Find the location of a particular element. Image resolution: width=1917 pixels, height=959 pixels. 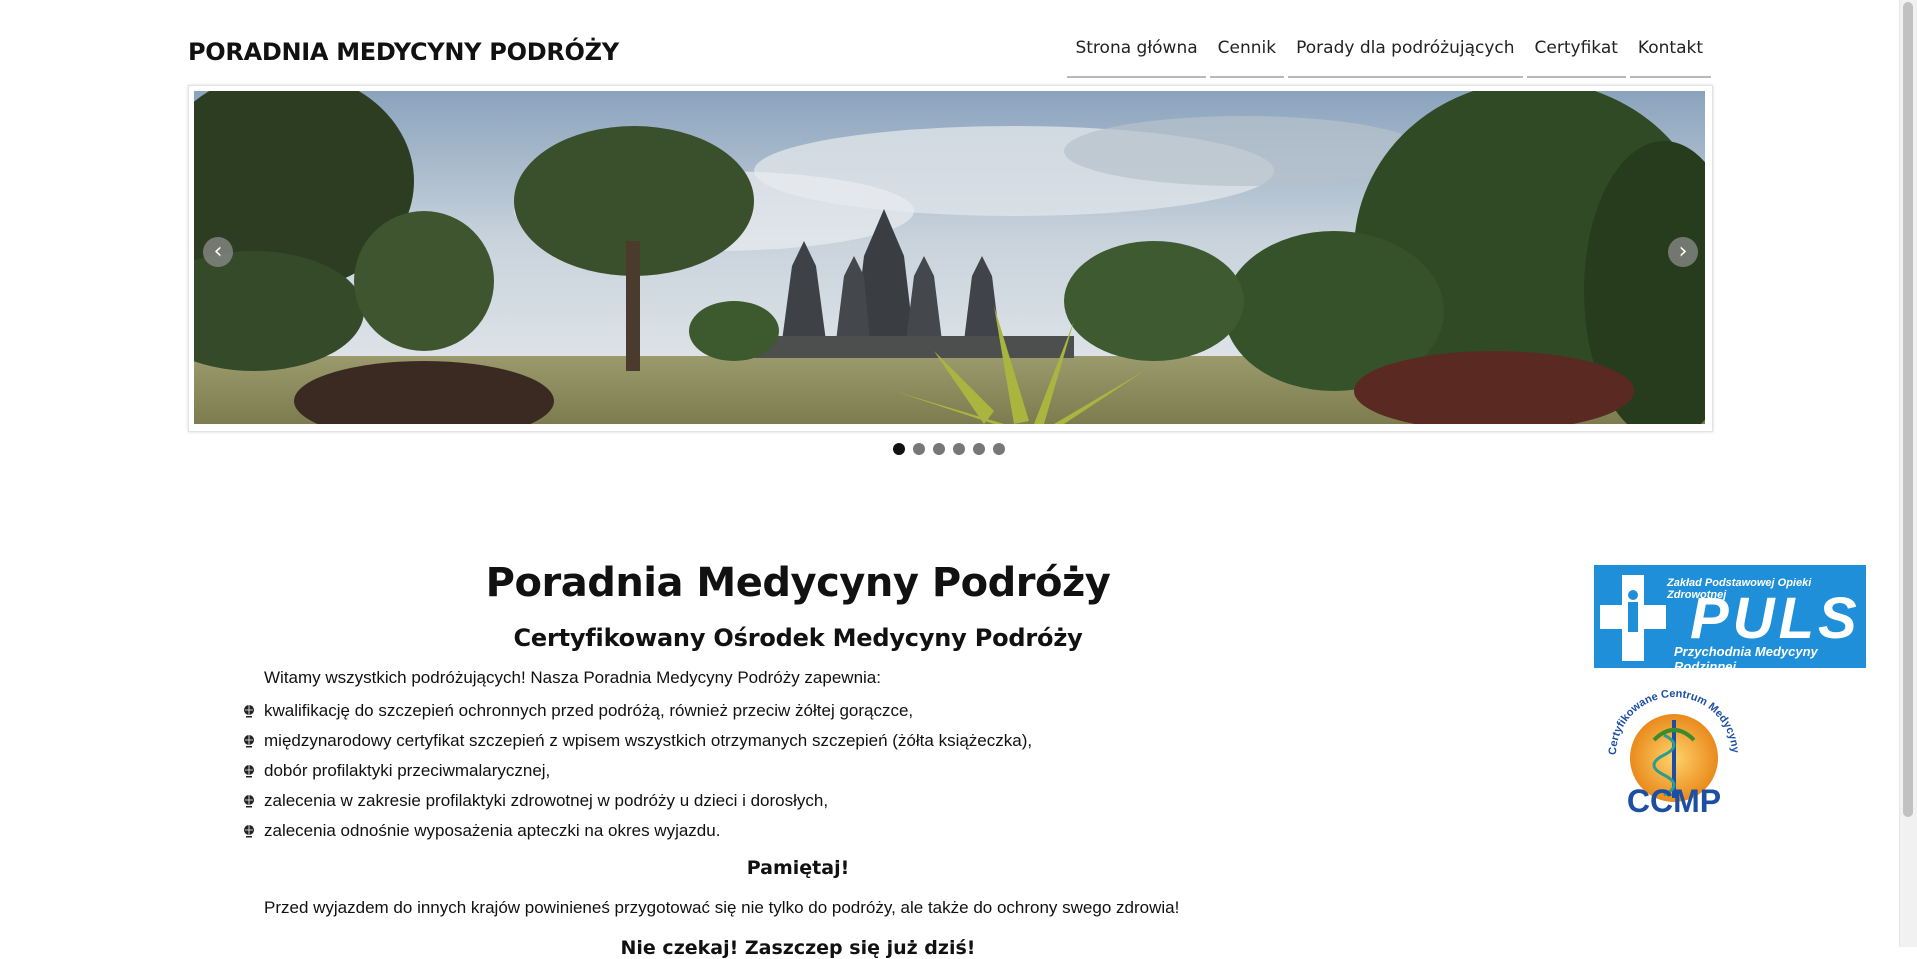

nav-contact: Kontakt is located at coordinates (1670, 55).